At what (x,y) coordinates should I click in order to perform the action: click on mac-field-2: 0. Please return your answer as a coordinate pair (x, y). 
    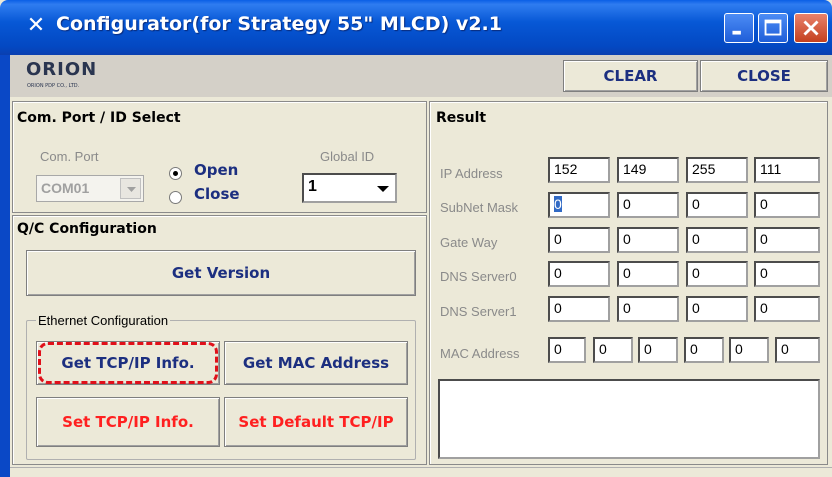
    Looking at the image, I should click on (613, 350).